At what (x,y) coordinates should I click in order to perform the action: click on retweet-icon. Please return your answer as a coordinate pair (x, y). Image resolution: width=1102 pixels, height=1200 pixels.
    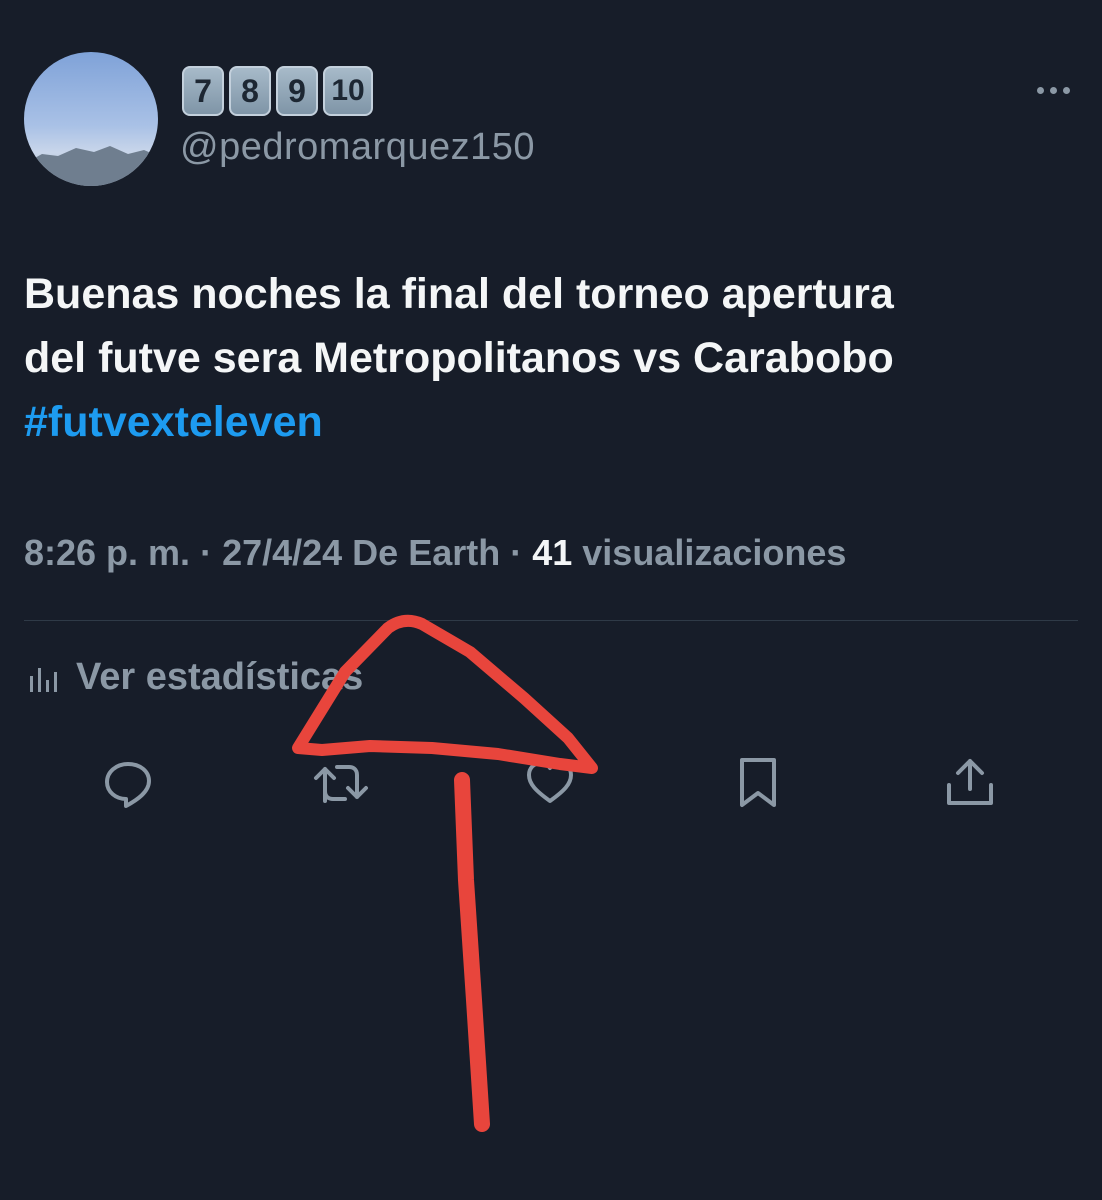
    Looking at the image, I should click on (341, 784).